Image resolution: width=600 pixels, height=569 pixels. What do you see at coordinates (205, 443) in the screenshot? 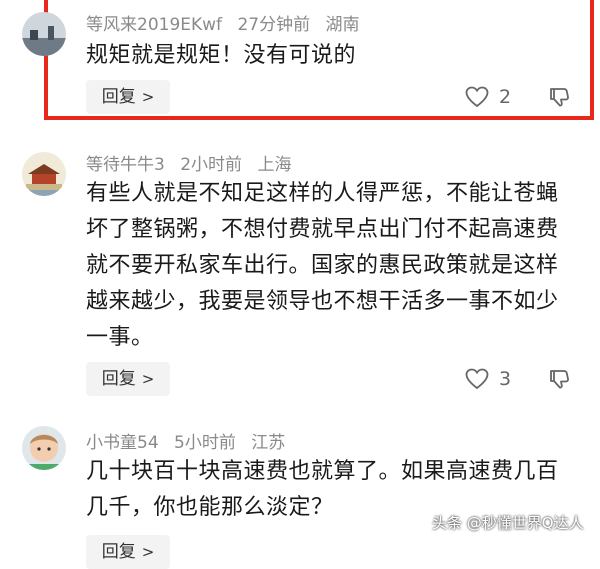
I see `timestamp: 5小时前` at bounding box center [205, 443].